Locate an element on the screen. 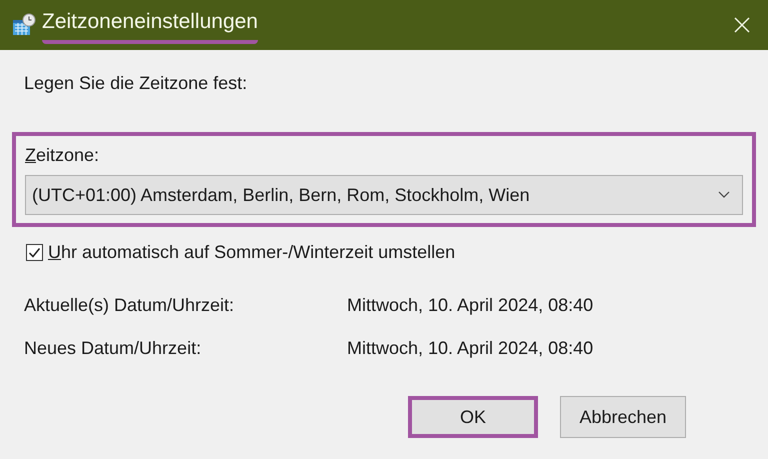  chevron-down-icon is located at coordinates (724, 195).